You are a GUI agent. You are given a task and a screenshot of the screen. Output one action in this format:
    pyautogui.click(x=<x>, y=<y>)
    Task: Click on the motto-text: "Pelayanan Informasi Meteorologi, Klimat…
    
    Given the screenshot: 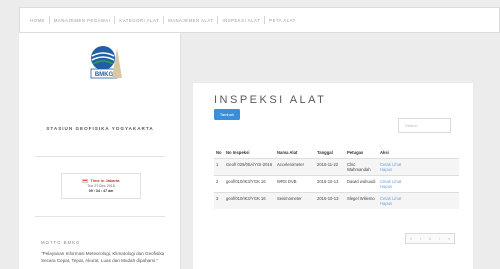 What is the action you would take?
    pyautogui.click(x=103, y=257)
    